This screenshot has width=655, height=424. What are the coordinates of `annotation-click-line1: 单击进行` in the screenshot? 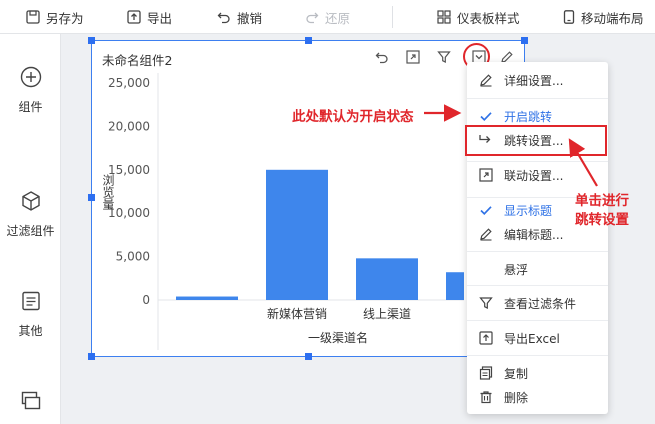 It's located at (602, 201).